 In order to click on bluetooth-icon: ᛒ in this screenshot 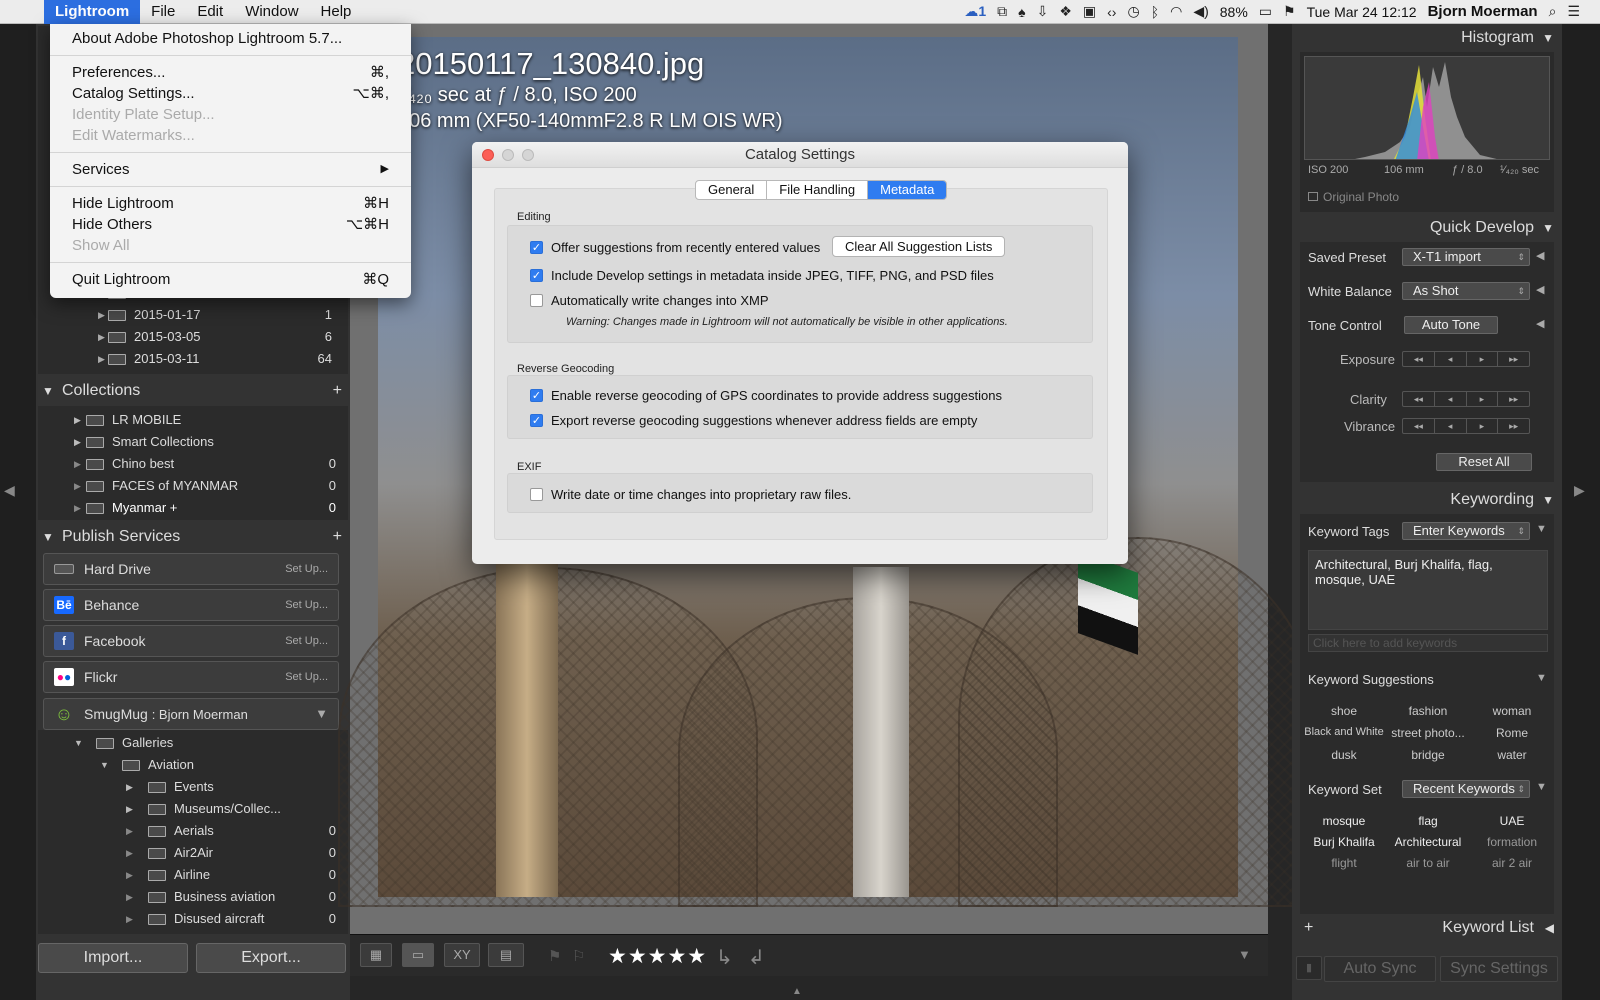, I will do `click(1155, 12)`.